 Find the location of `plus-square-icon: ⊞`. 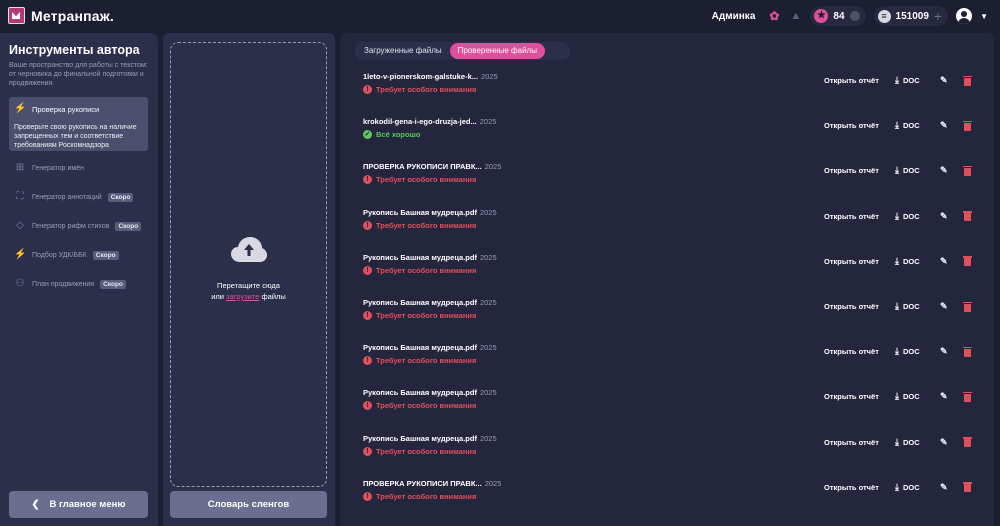

plus-square-icon: ⊞ is located at coordinates (20, 167).